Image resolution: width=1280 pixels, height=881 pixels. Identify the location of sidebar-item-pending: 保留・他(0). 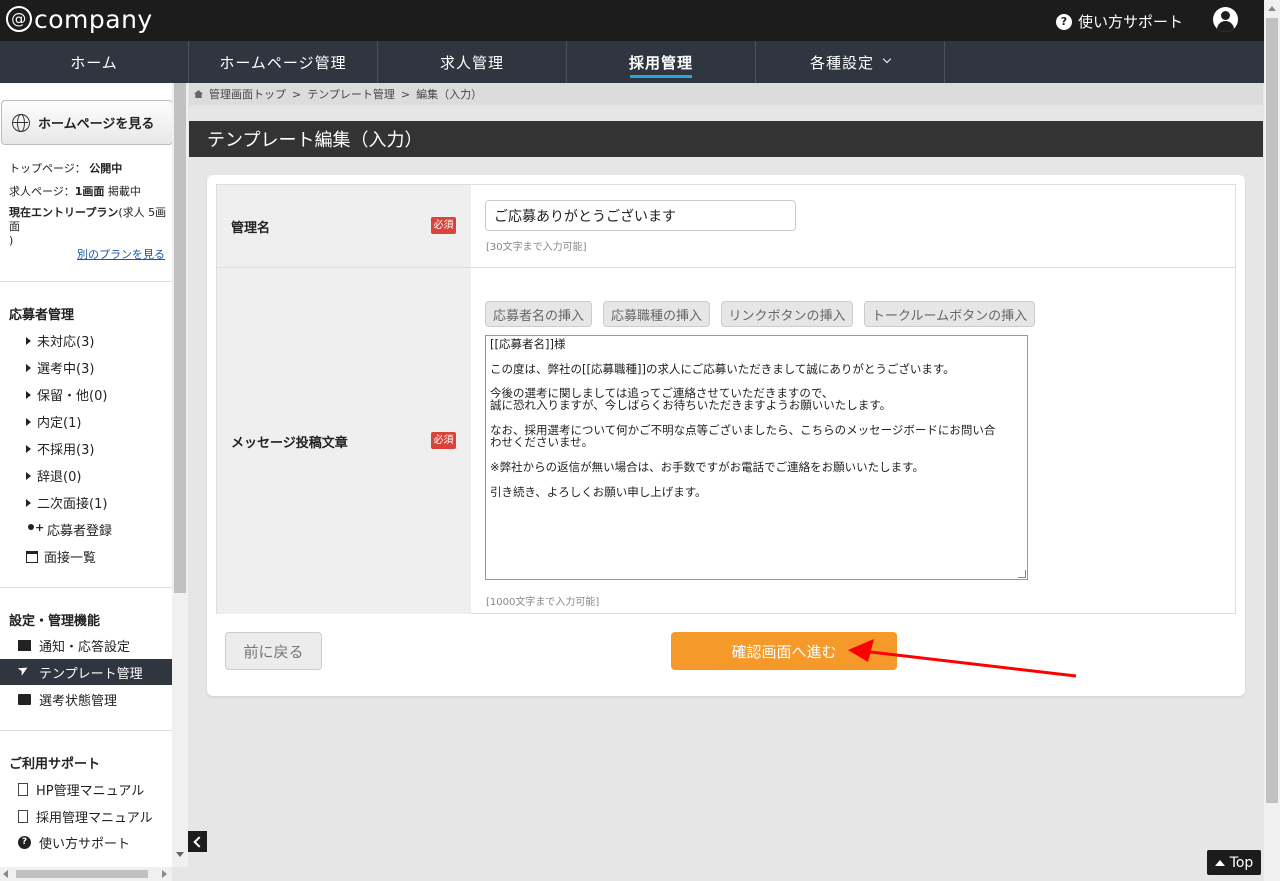
(66, 394).